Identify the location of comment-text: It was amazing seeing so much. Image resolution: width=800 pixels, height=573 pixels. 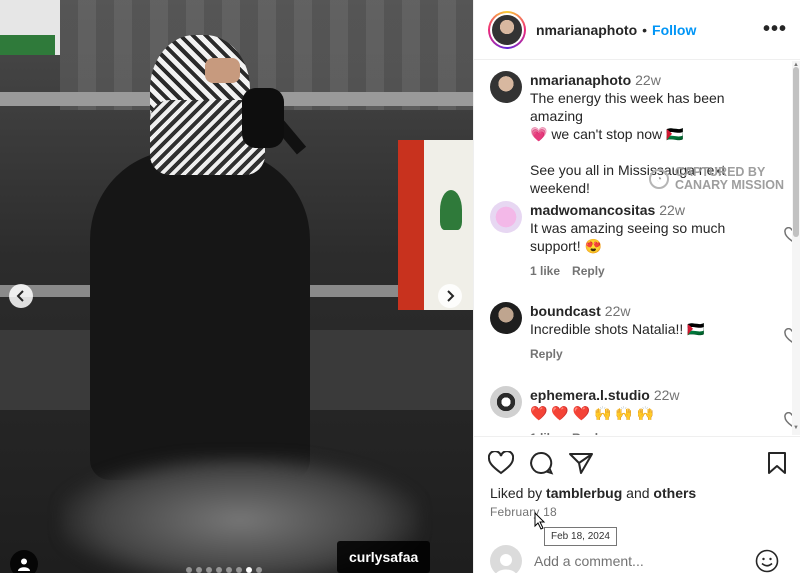
(628, 228).